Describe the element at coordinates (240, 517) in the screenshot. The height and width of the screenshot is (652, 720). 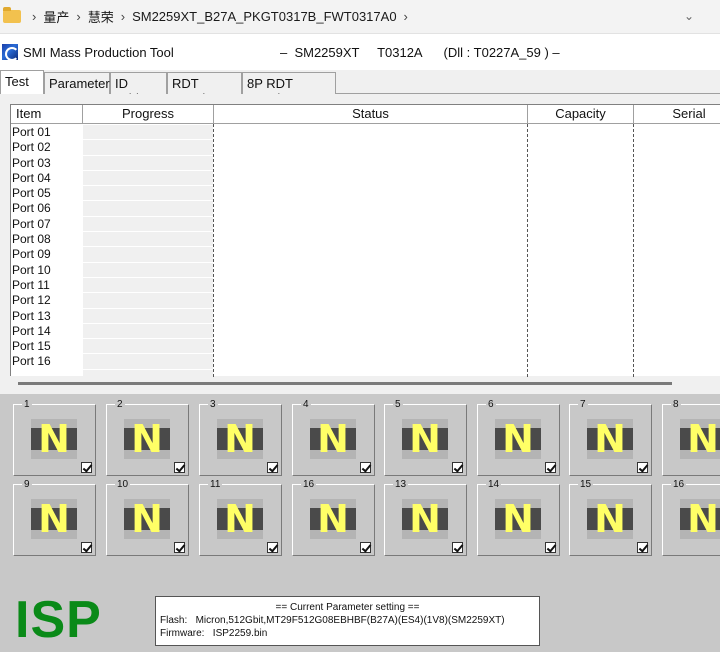
I see `slot-box: 11 N` at that location.